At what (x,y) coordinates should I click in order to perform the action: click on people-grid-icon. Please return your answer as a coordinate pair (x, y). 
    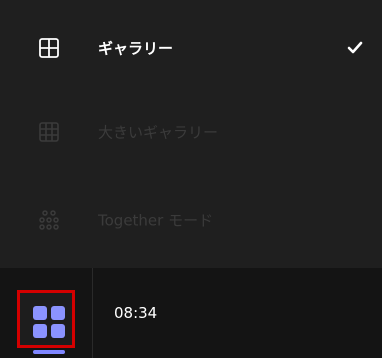
    Looking at the image, I should click on (49, 220).